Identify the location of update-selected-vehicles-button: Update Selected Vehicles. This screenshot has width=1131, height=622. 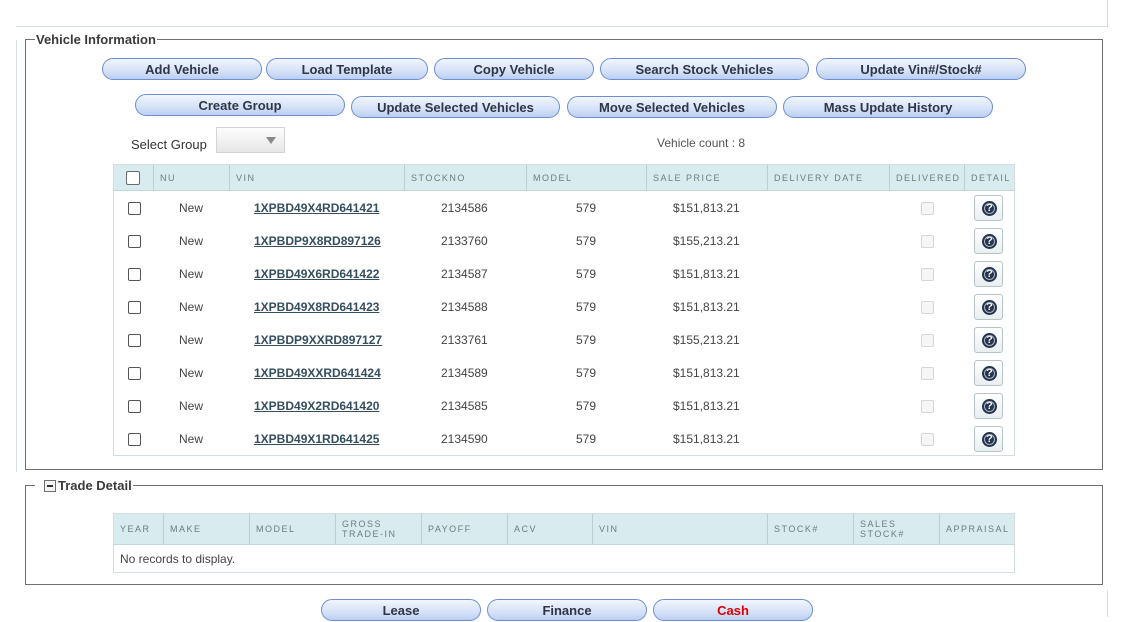
(455, 107).